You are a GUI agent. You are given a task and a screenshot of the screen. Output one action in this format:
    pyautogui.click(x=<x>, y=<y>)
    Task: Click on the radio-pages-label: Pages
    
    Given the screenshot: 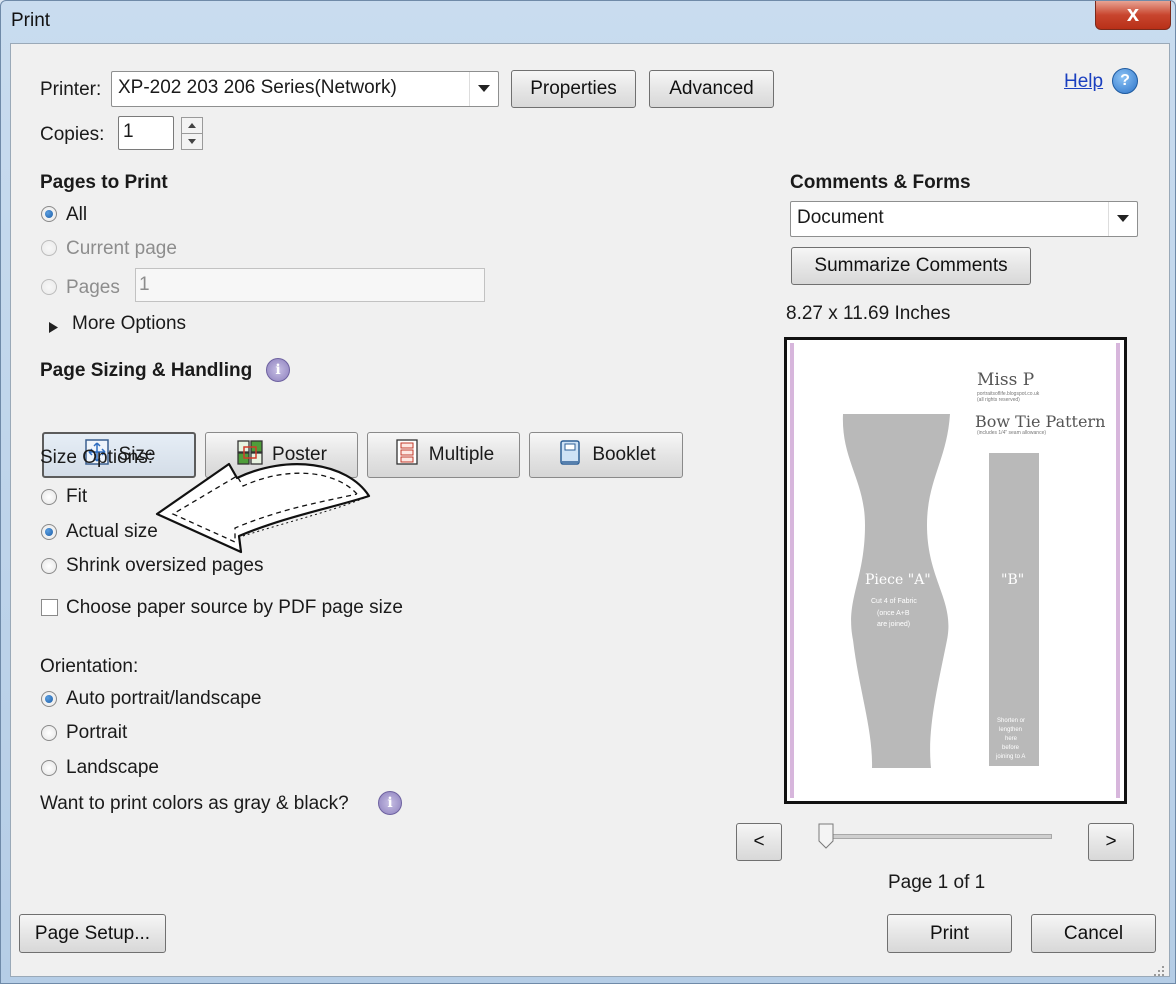 What is the action you would take?
    pyautogui.click(x=93, y=287)
    